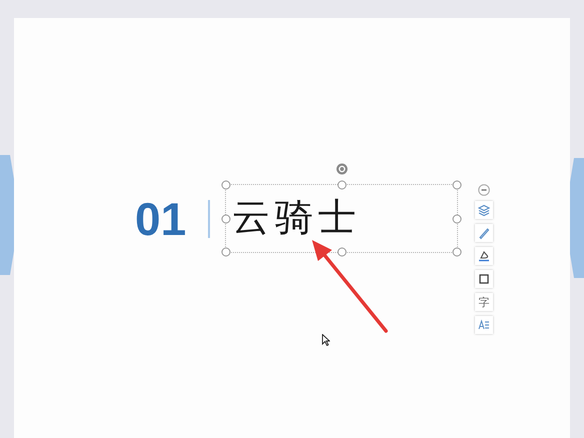  What do you see at coordinates (484, 325) in the screenshot?
I see `text-style-icon` at bounding box center [484, 325].